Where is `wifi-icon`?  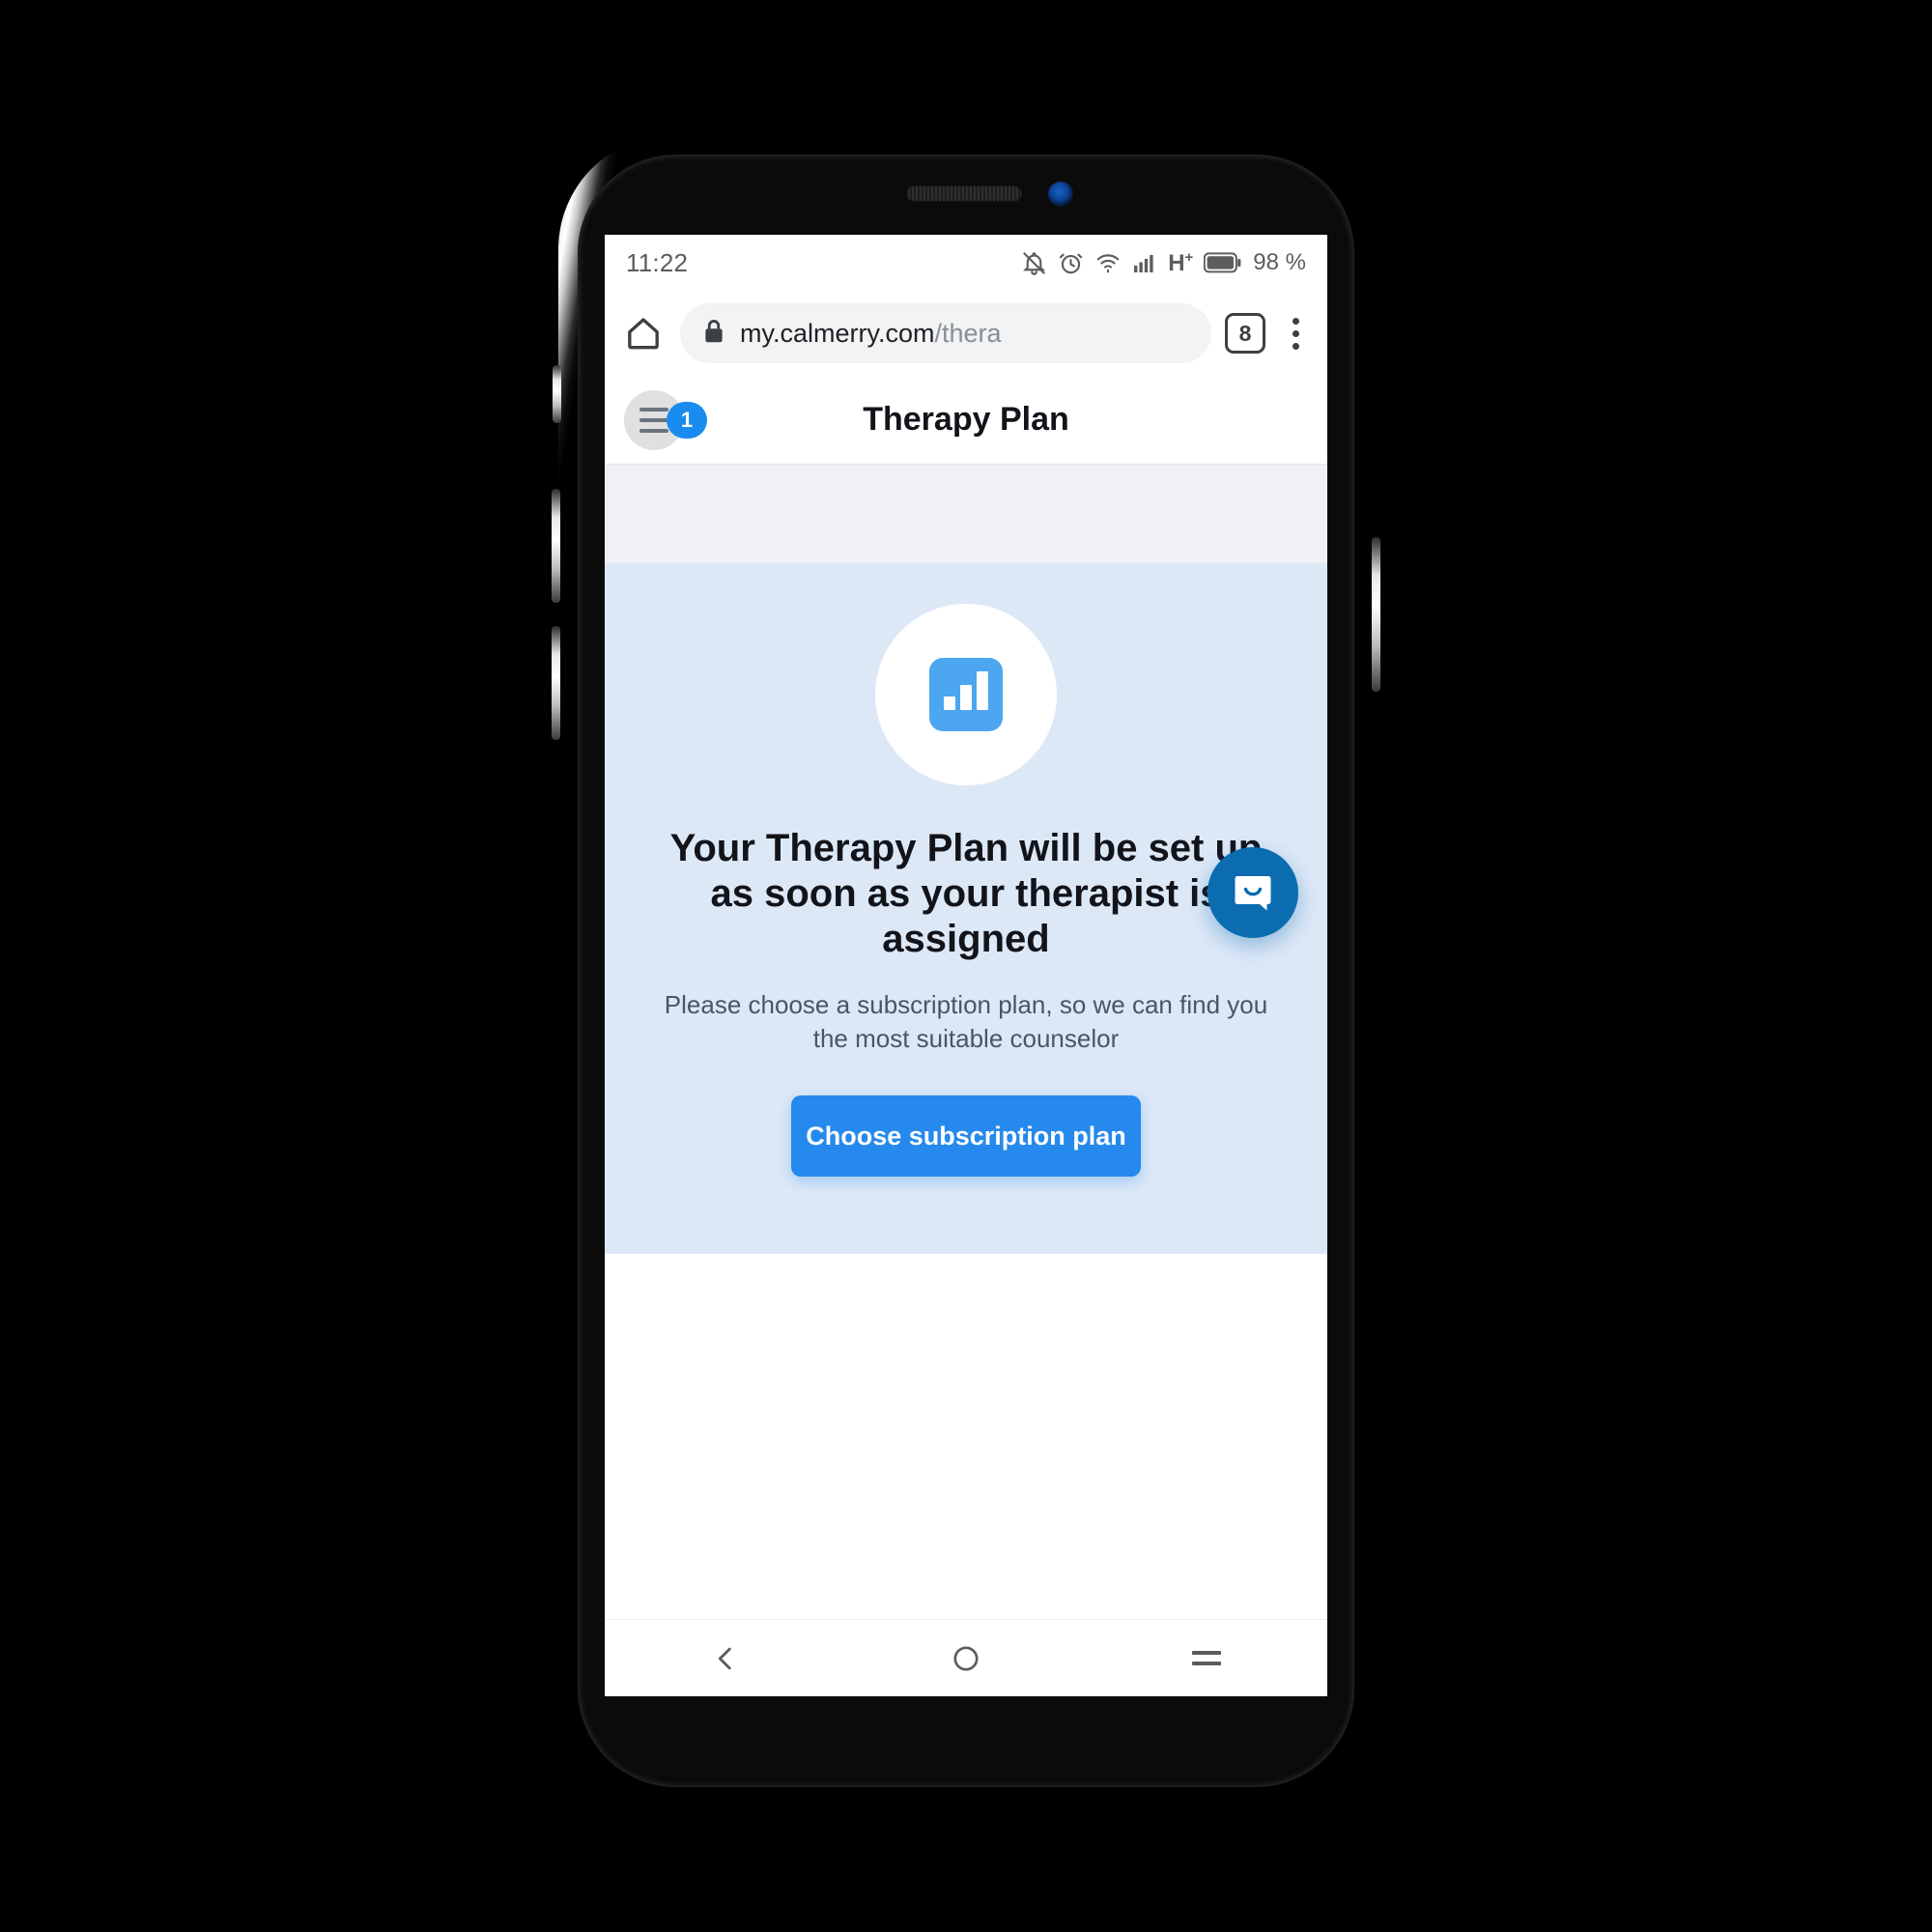
wifi-icon is located at coordinates (1108, 262).